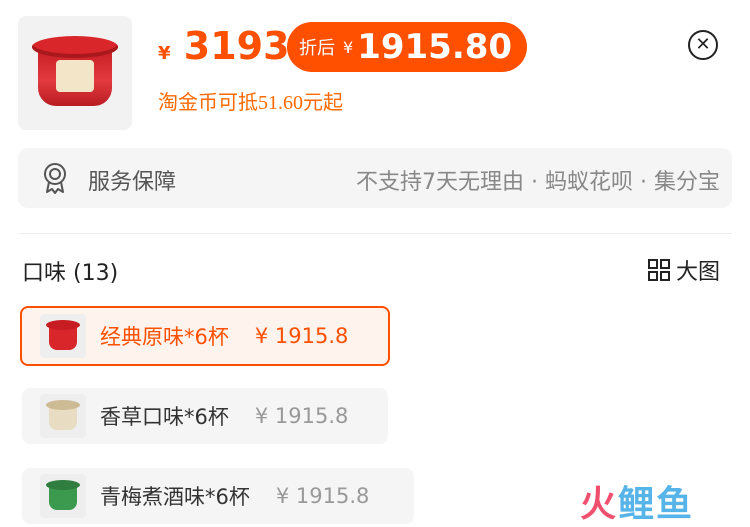  I want to click on close-icon: ✕, so click(703, 44).